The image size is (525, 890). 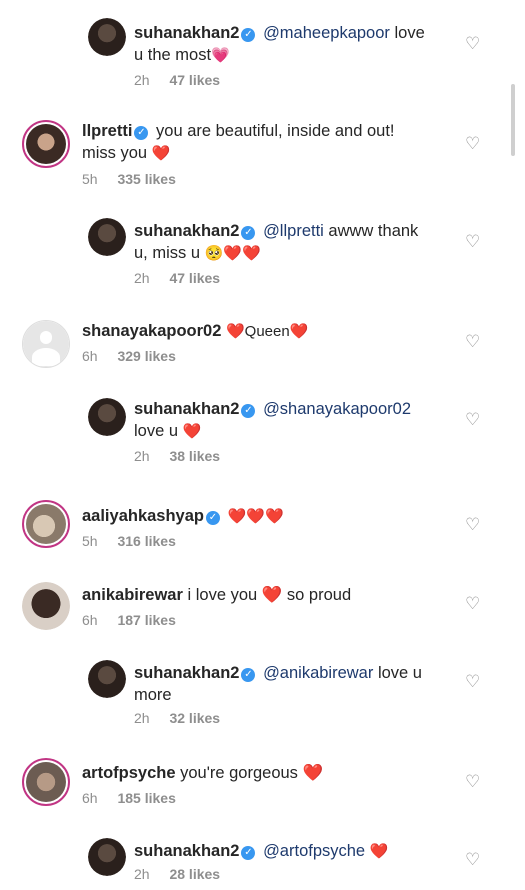 I want to click on comment-meta: 2h 38 likes, so click(x=177, y=456).